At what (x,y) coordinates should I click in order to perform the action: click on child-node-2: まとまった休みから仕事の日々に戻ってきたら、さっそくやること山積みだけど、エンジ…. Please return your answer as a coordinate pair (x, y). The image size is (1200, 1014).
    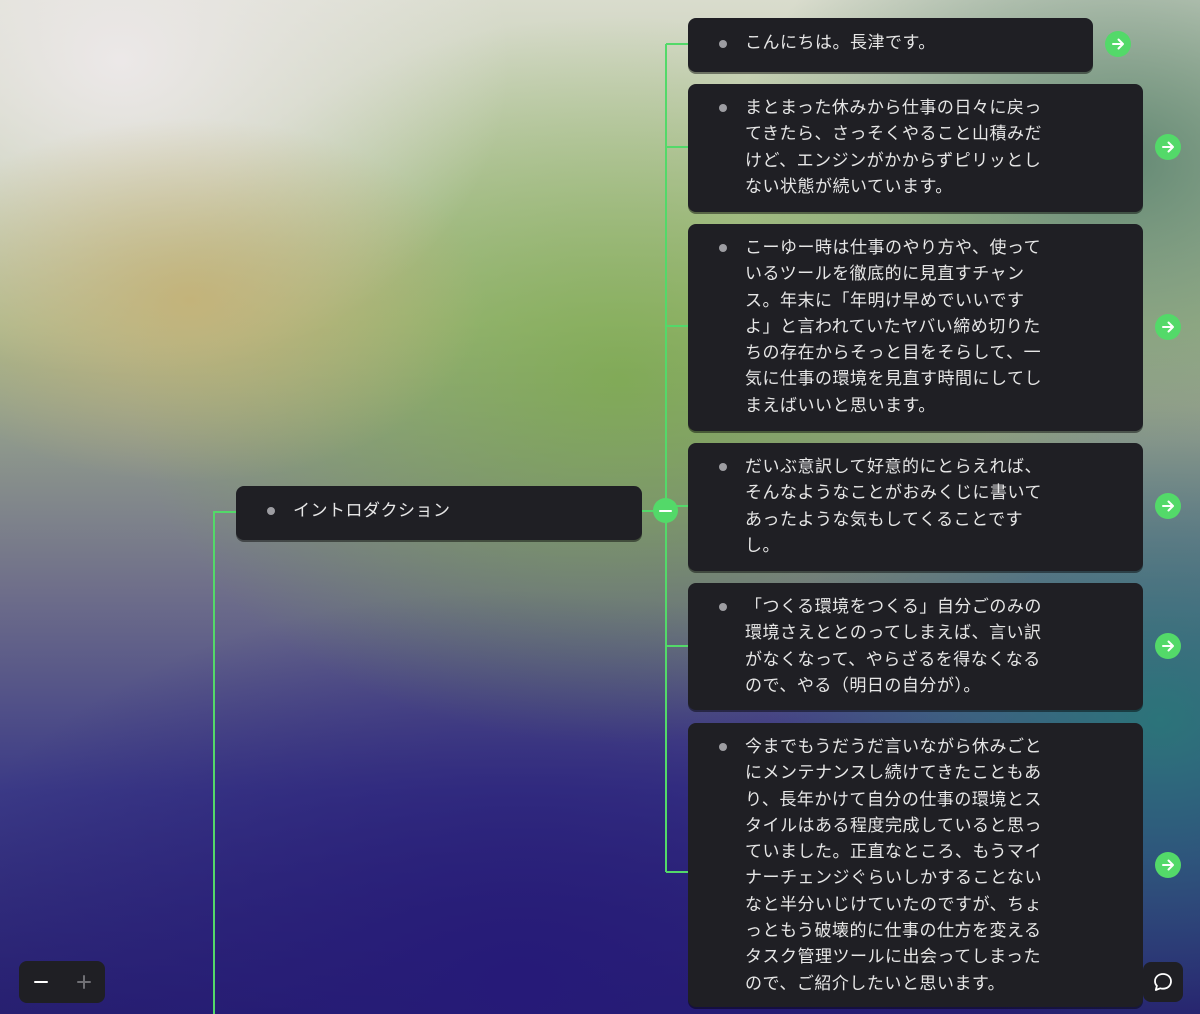
    Looking at the image, I should click on (915, 148).